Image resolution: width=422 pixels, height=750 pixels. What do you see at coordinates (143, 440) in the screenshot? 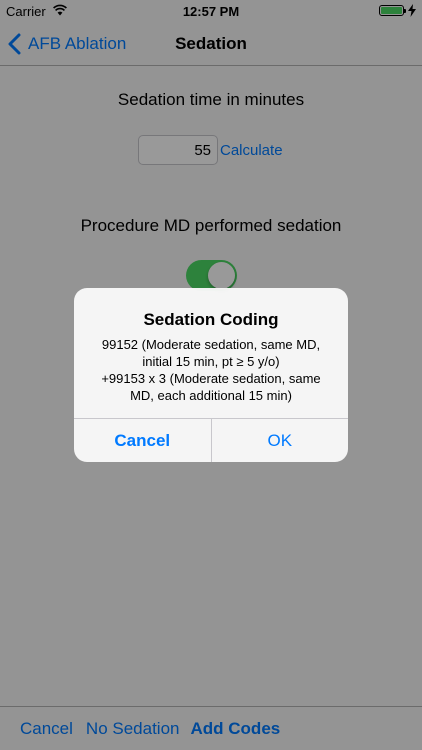
I see `alert-cancel-button: Cancel` at bounding box center [143, 440].